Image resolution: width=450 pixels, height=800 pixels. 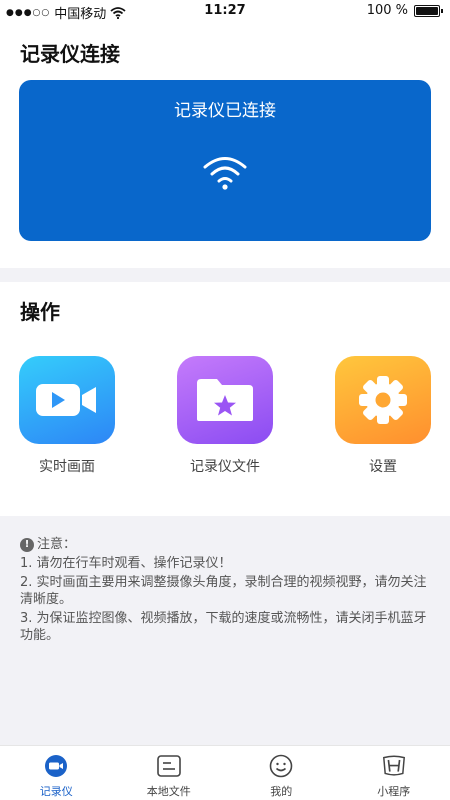 I want to click on status-bar: ●●●○○ 中国移动 11:27 100 %, so click(x=225, y=11).